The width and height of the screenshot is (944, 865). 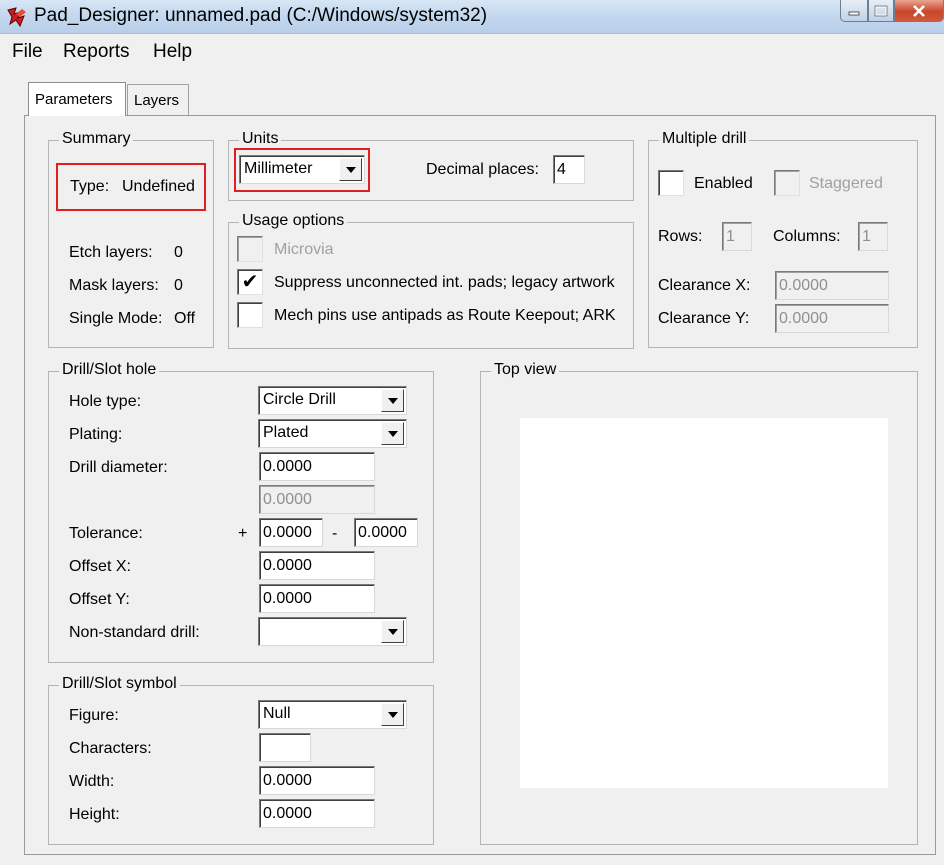 I want to click on non-standard-drill-dropdown-button, so click(x=392, y=631).